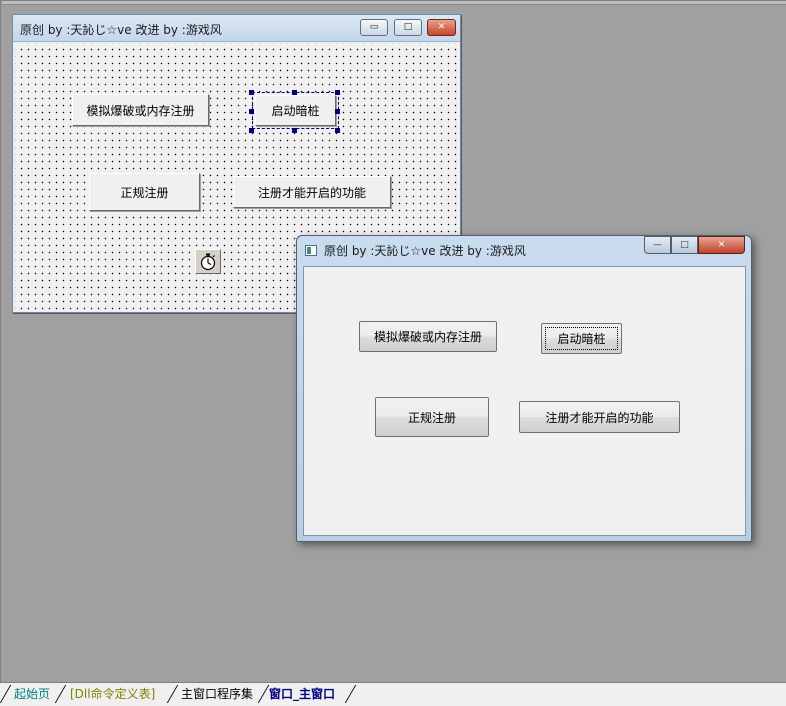 This screenshot has width=786, height=706. What do you see at coordinates (302, 694) in the screenshot?
I see `tab-window-main-window: 窗口_主窗口` at bounding box center [302, 694].